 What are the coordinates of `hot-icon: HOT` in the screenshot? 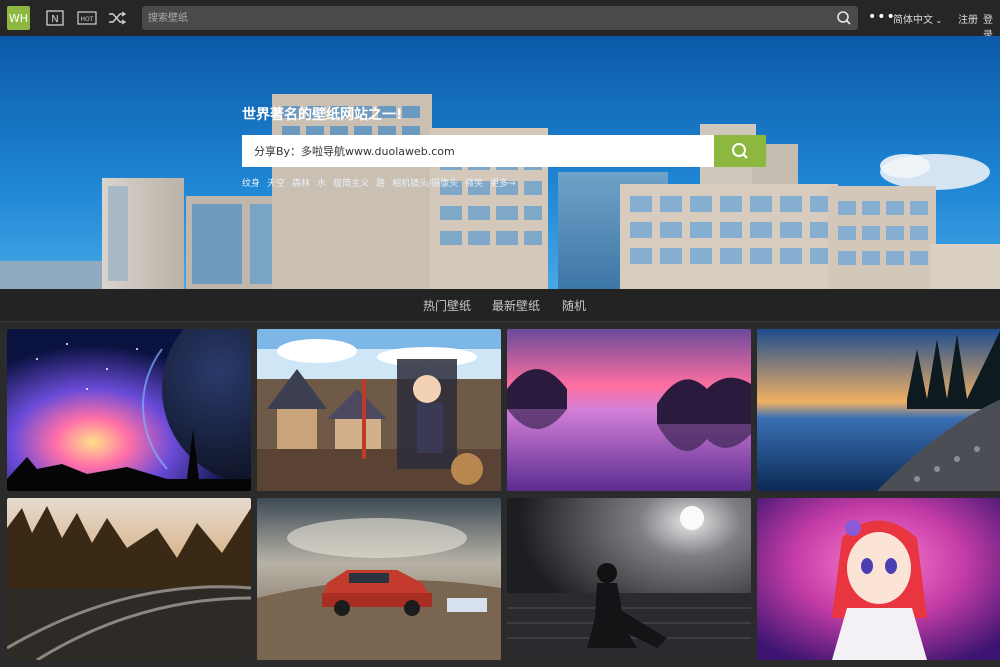 It's located at (87, 18).